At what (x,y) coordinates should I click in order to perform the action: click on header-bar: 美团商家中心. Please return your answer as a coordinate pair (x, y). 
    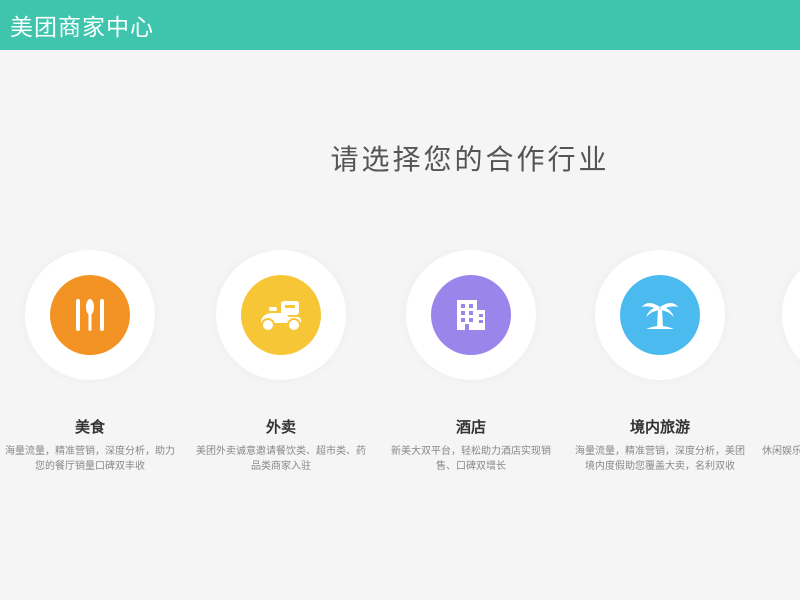
    Looking at the image, I should click on (400, 25).